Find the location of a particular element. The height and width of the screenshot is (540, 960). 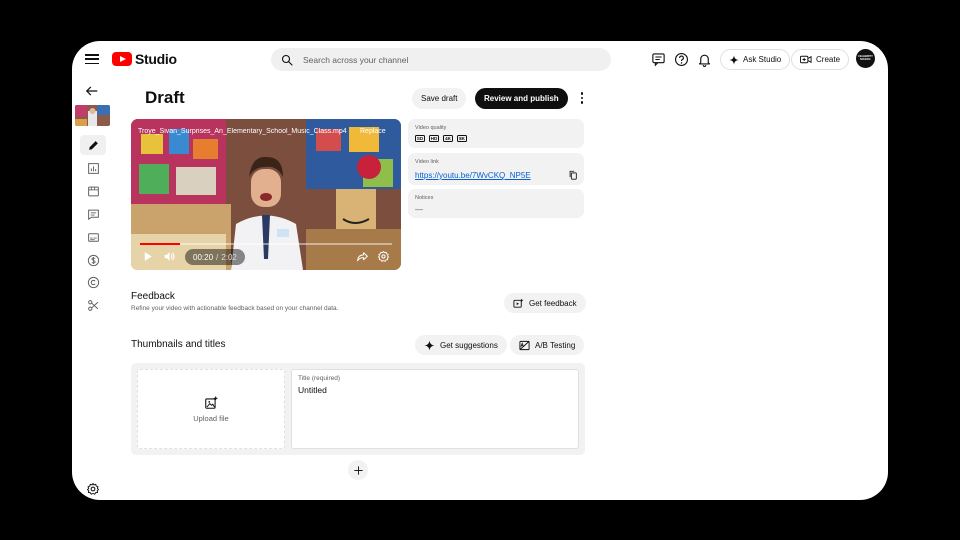

ab-testing-button: A/B Testing is located at coordinates (547, 345).